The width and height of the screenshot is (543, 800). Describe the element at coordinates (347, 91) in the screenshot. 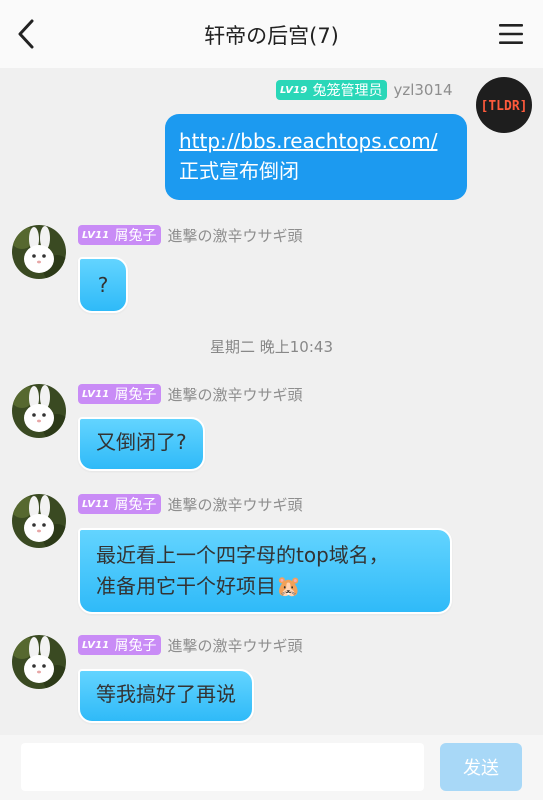

I see `role-label: 兔笼管理员` at that location.